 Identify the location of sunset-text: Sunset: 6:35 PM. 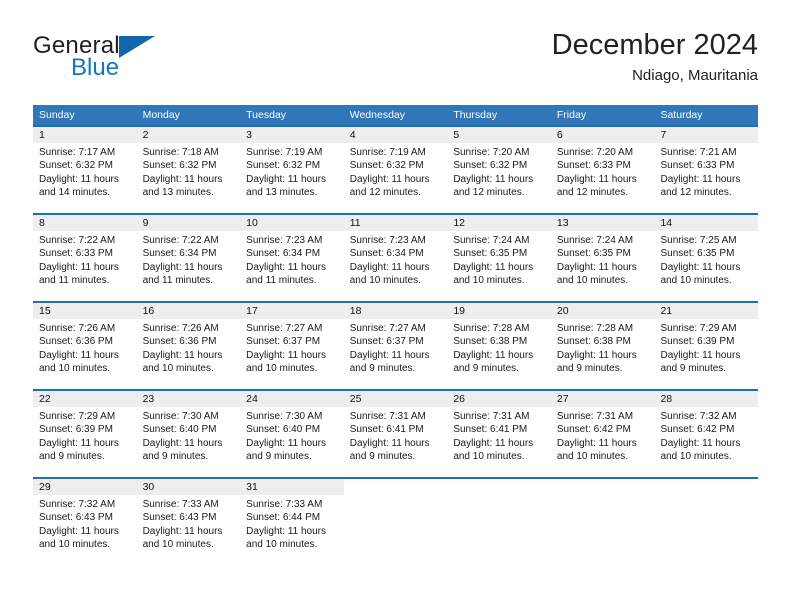
(593, 254).